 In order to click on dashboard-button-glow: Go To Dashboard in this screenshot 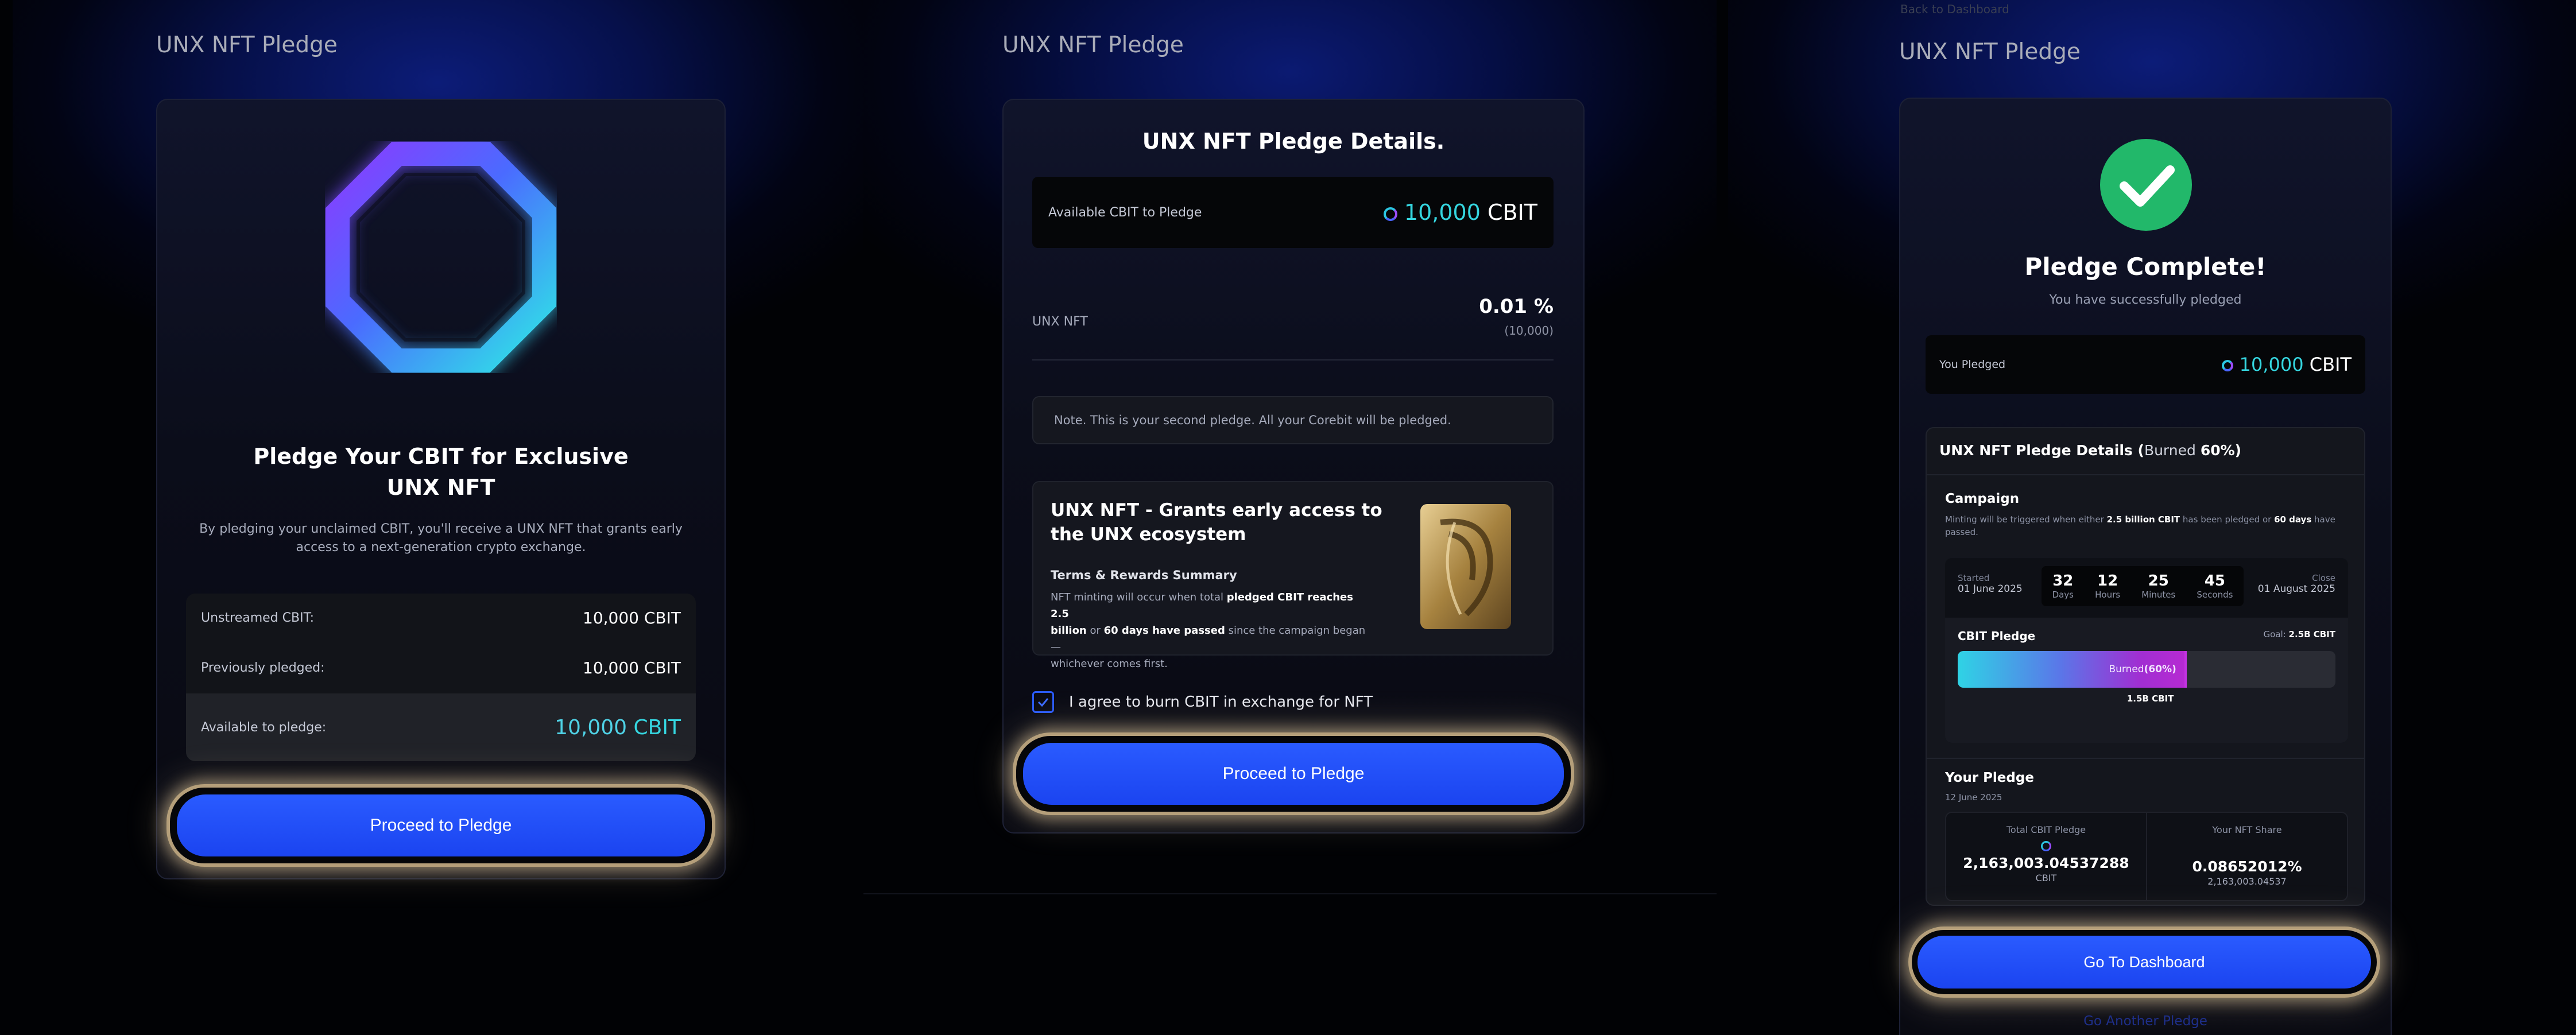, I will do `click(2144, 962)`.